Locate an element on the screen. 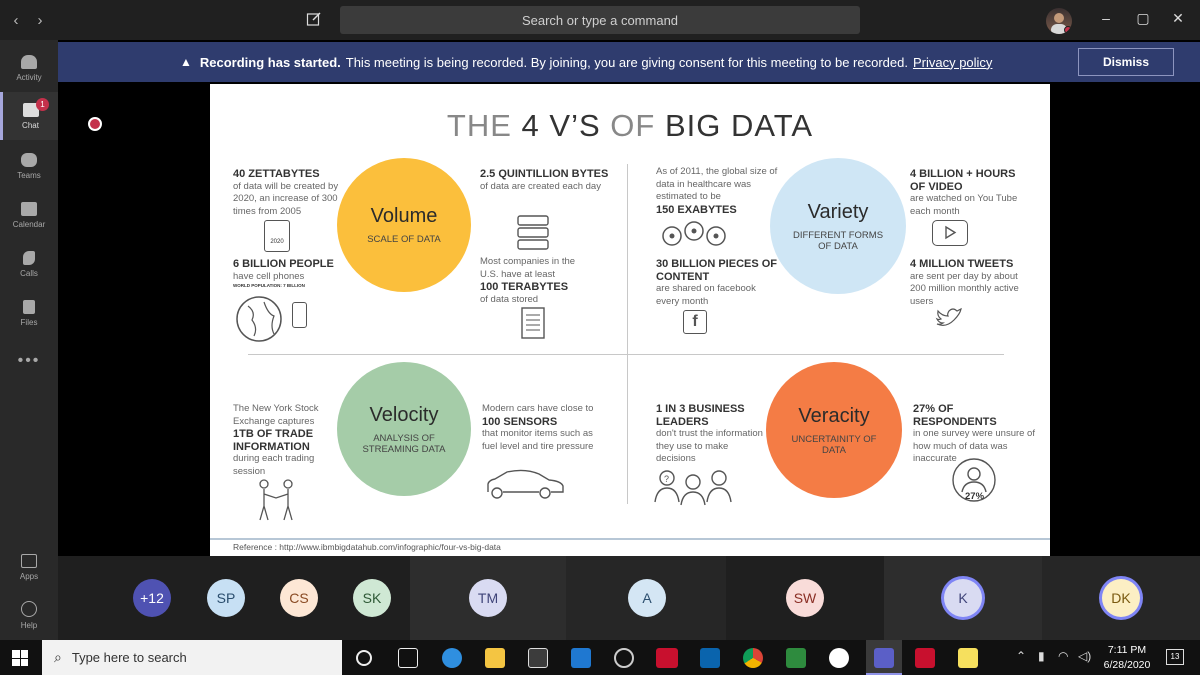 The width and height of the screenshot is (1200, 675). wifi-icon: ◠ is located at coordinates (1063, 656).